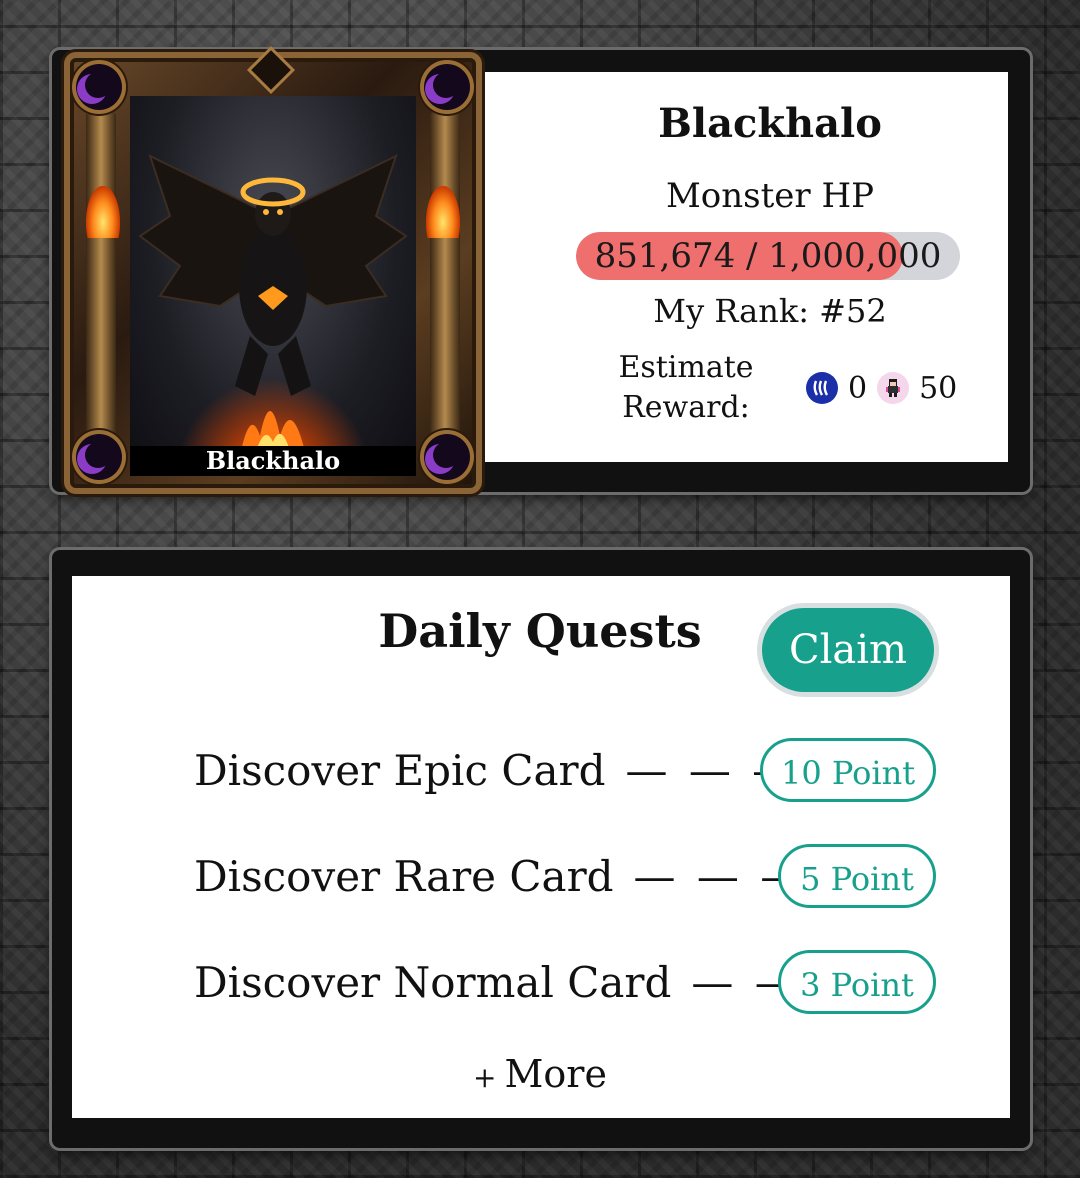 The height and width of the screenshot is (1178, 1080). What do you see at coordinates (400, 770) in the screenshot?
I see `quest-label: Discover Epic Card` at bounding box center [400, 770].